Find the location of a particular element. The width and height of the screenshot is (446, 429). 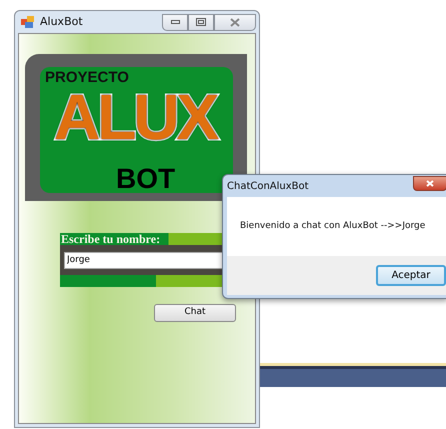

dialog-message: Bienvenido a chat con AluxBot -->>Jorge is located at coordinates (333, 226).